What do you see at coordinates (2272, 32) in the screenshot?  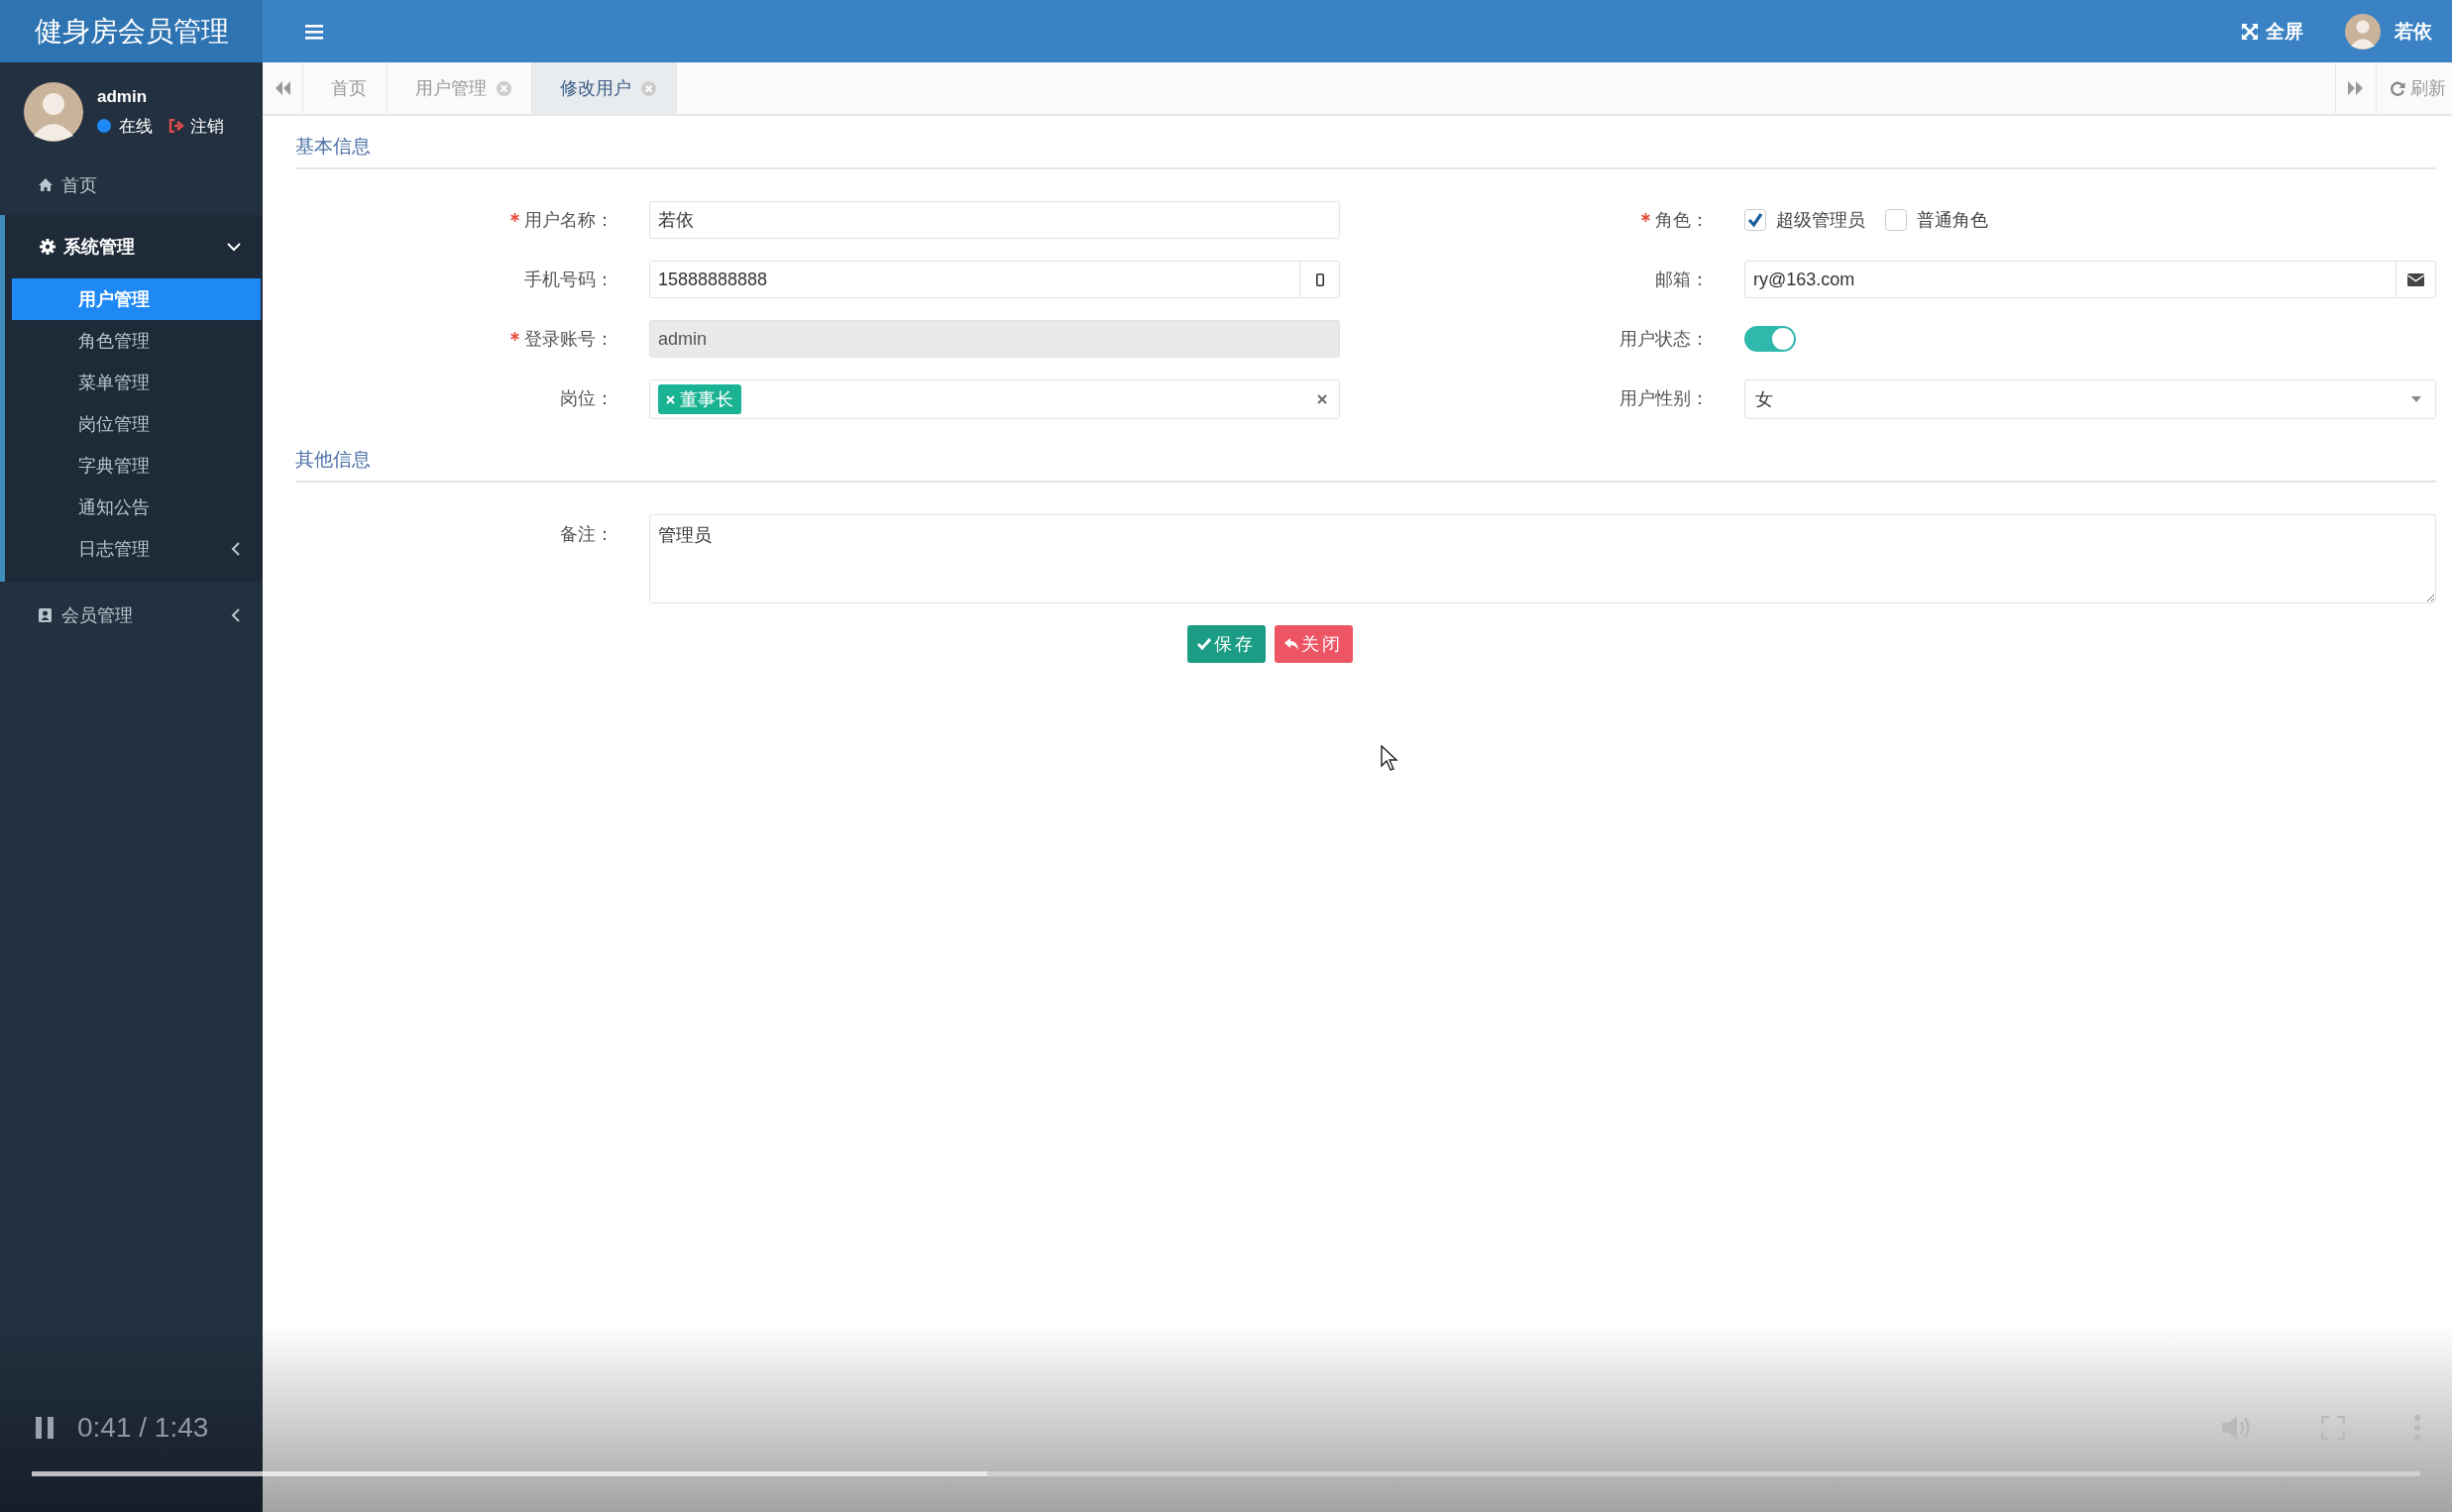 I see `fullscreen-link: 全屏` at bounding box center [2272, 32].